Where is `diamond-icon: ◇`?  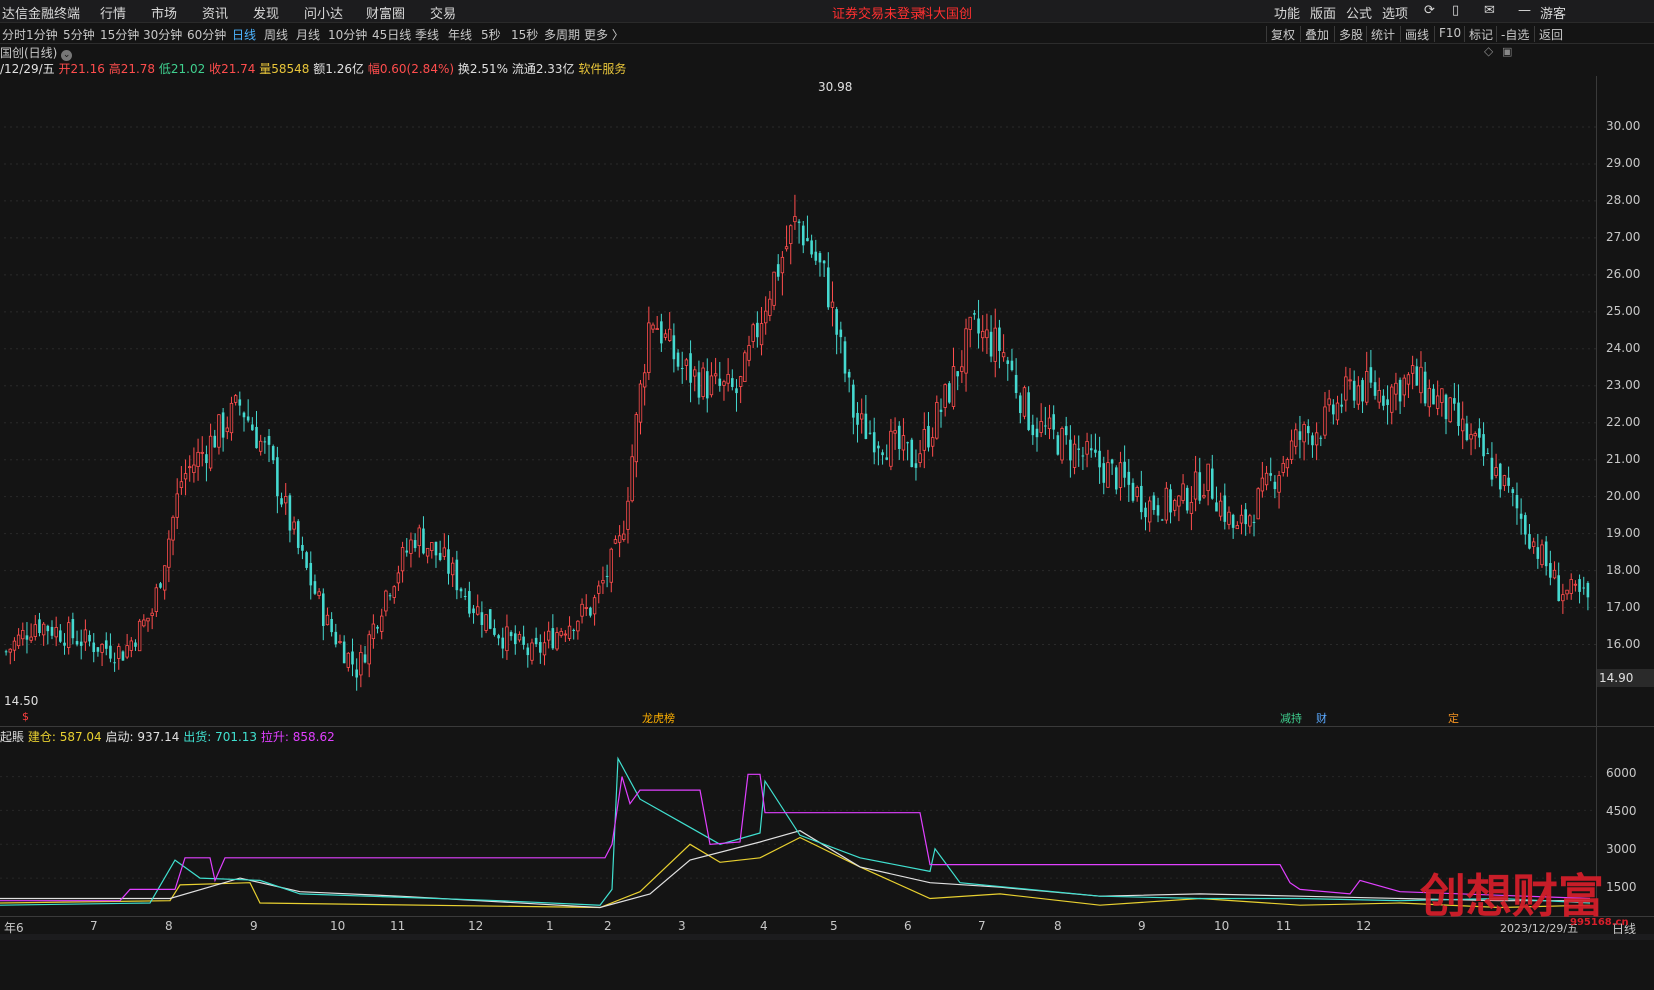
diamond-icon: ◇ is located at coordinates (1488, 51).